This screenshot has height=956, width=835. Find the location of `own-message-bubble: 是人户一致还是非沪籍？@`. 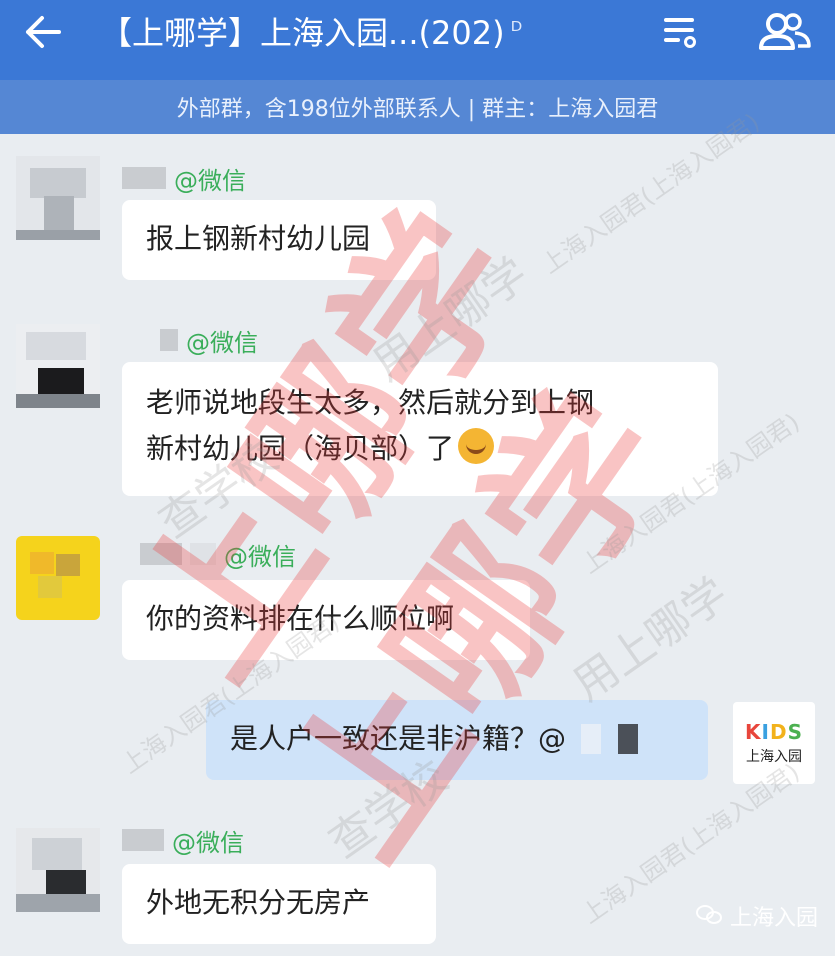

own-message-bubble: 是人户一致还是非沪籍？@ is located at coordinates (457, 740).